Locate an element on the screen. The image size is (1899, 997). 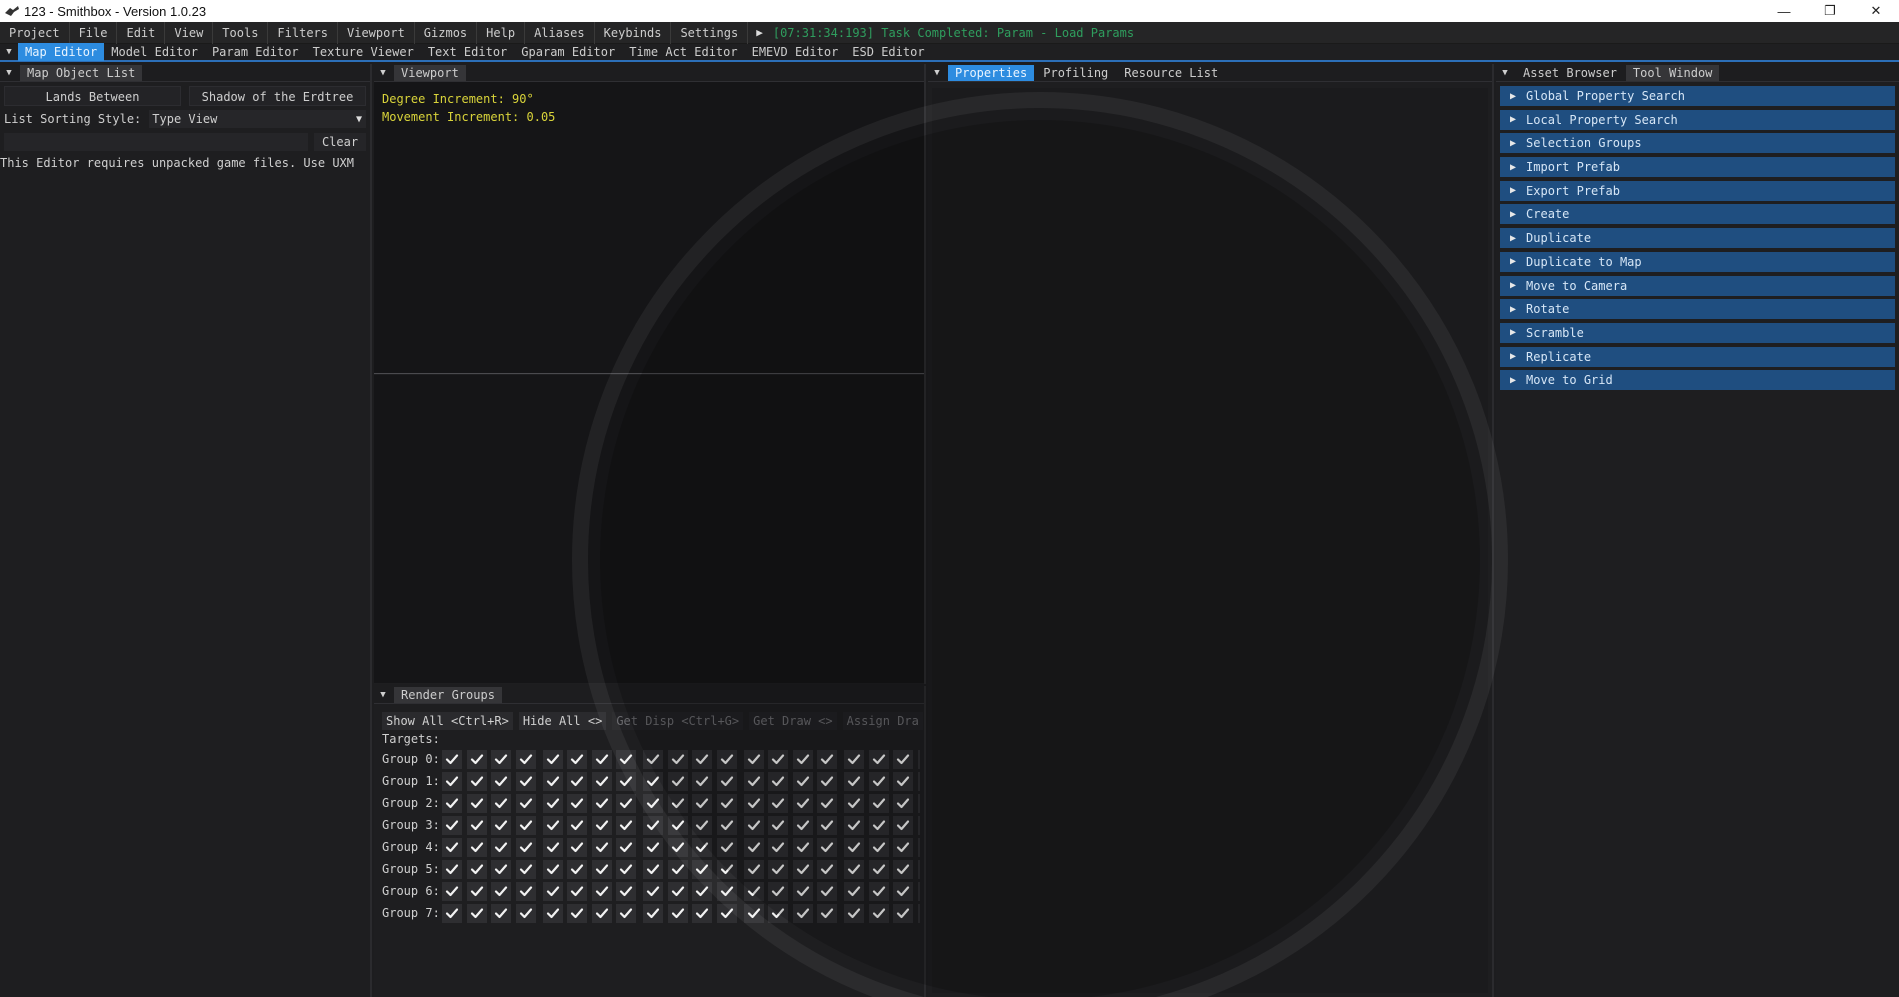
tab-asset-browser: Asset Browser is located at coordinates (1570, 73).